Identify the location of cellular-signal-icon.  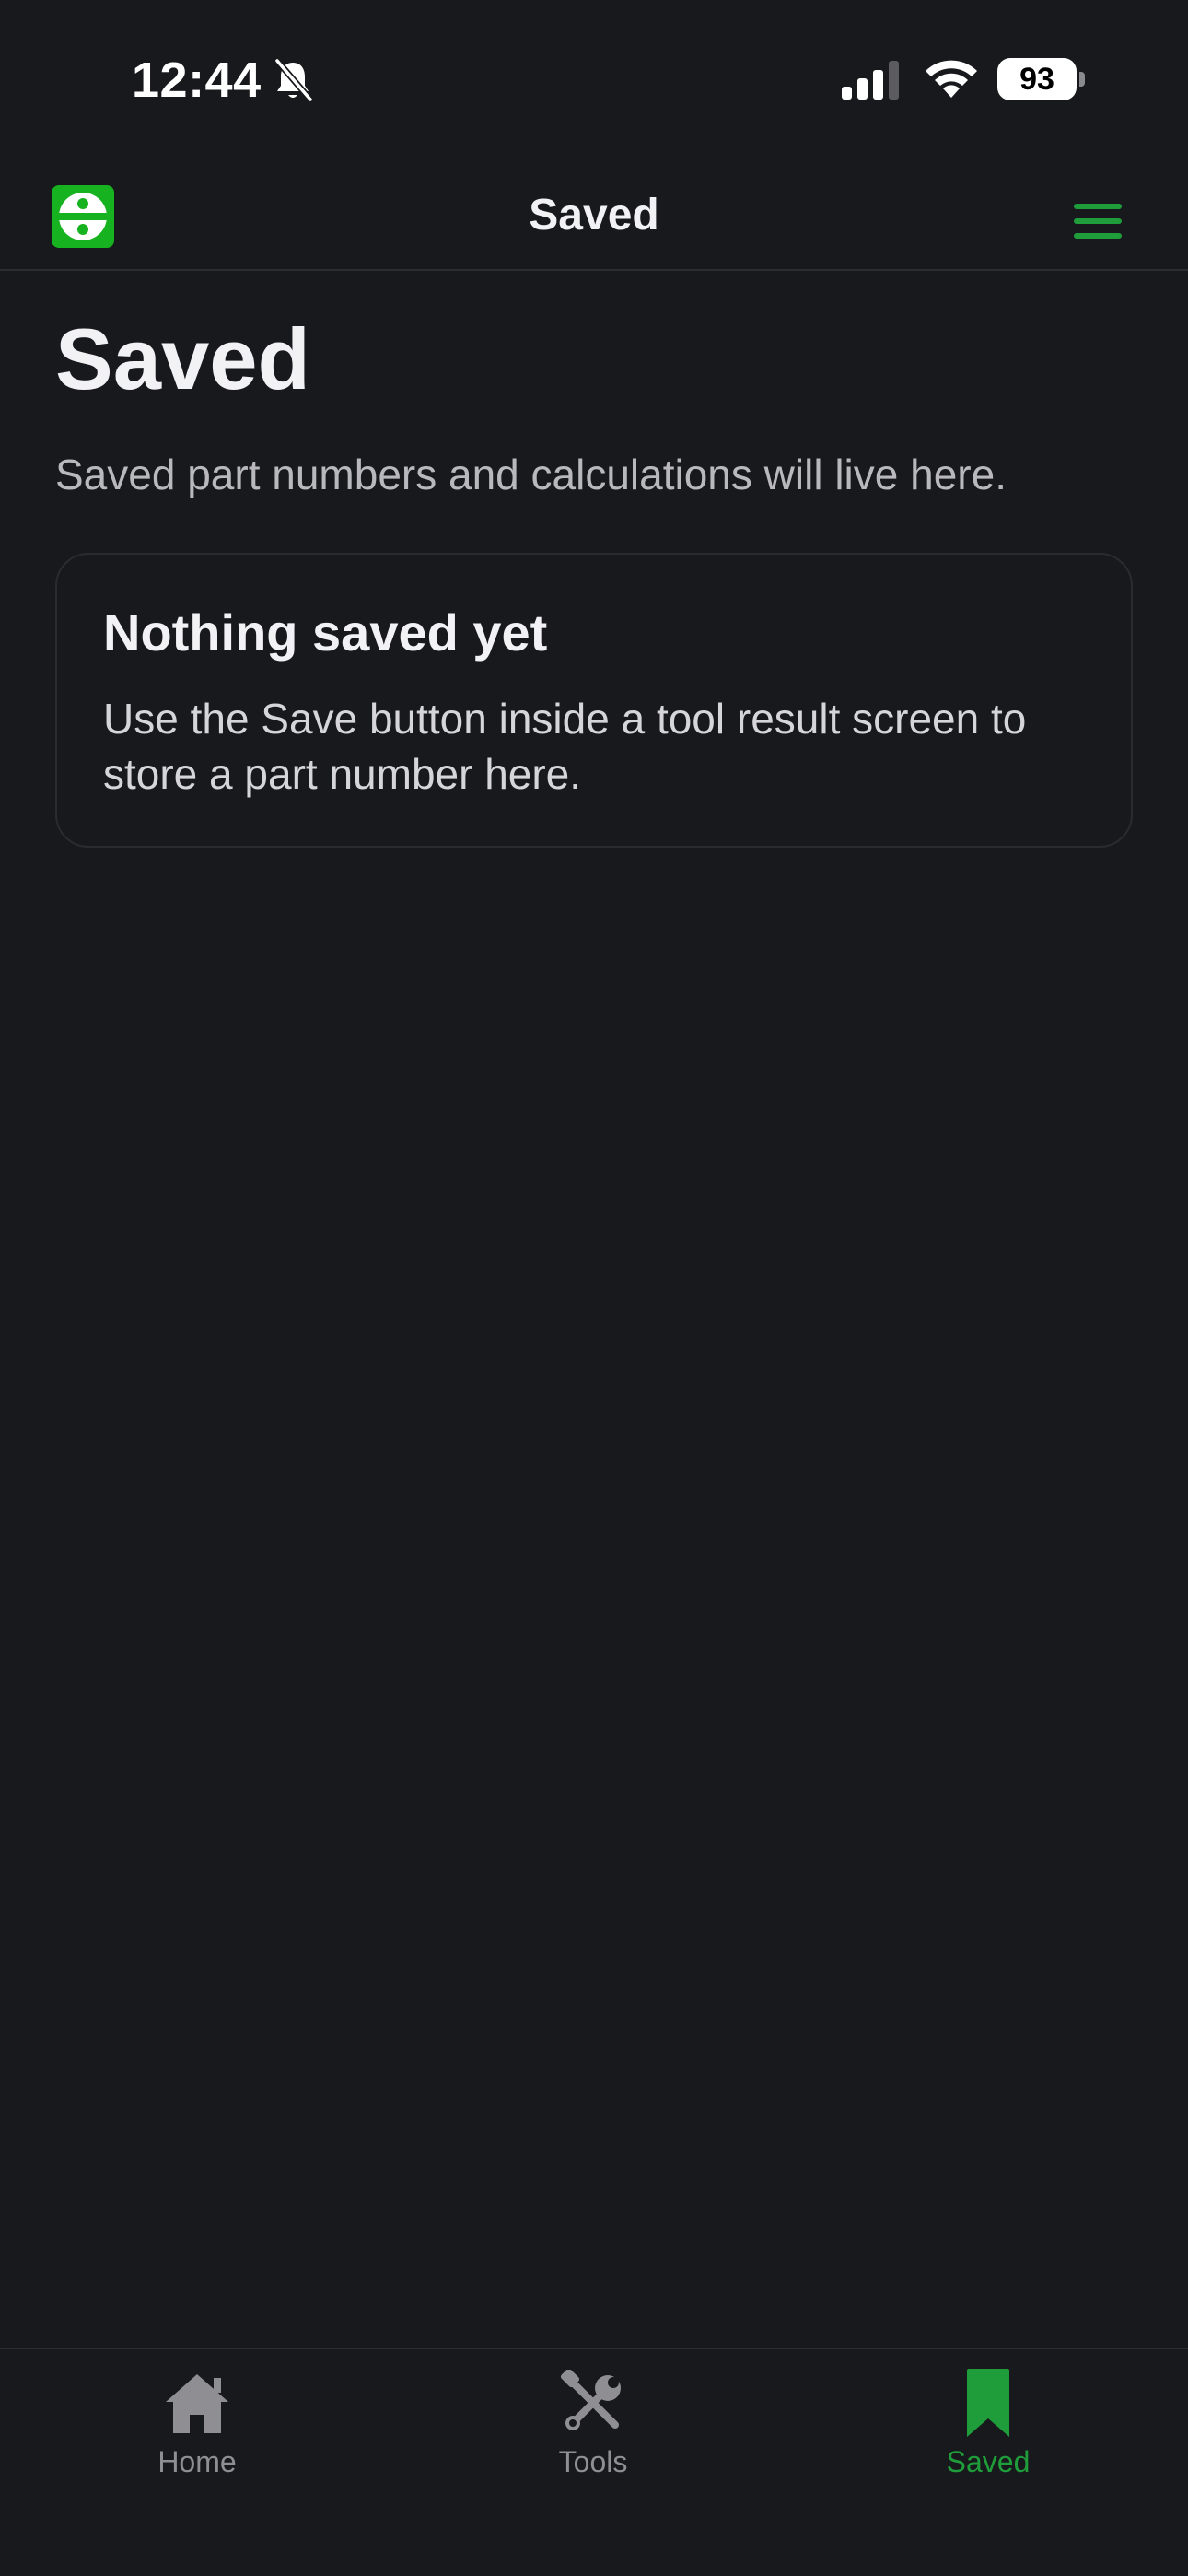
(870, 80).